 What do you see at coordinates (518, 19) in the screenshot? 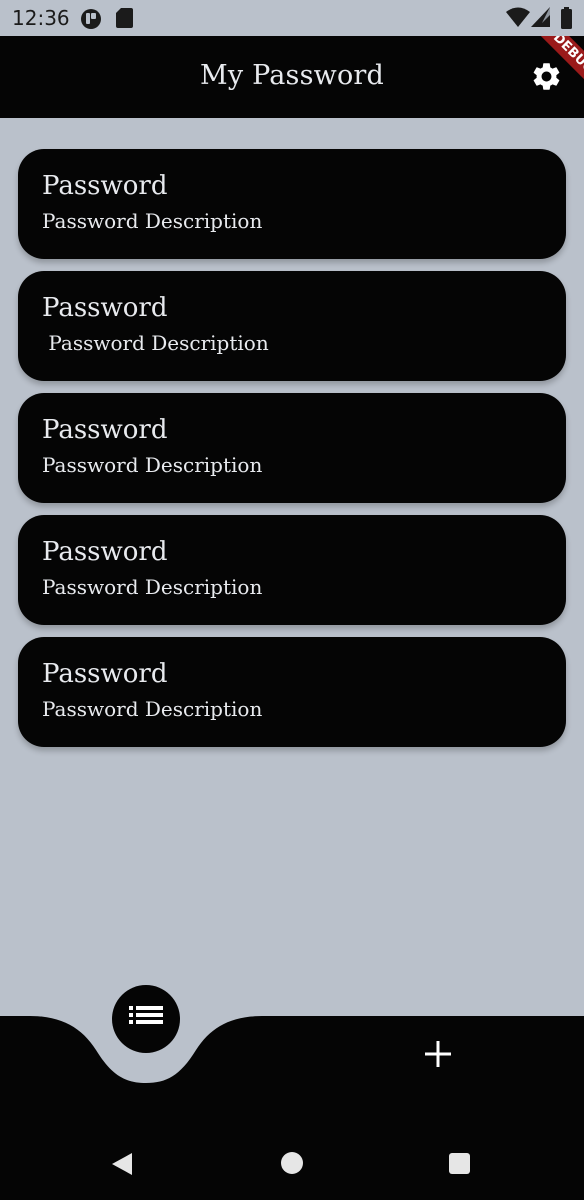
I see `wifi-icon` at bounding box center [518, 19].